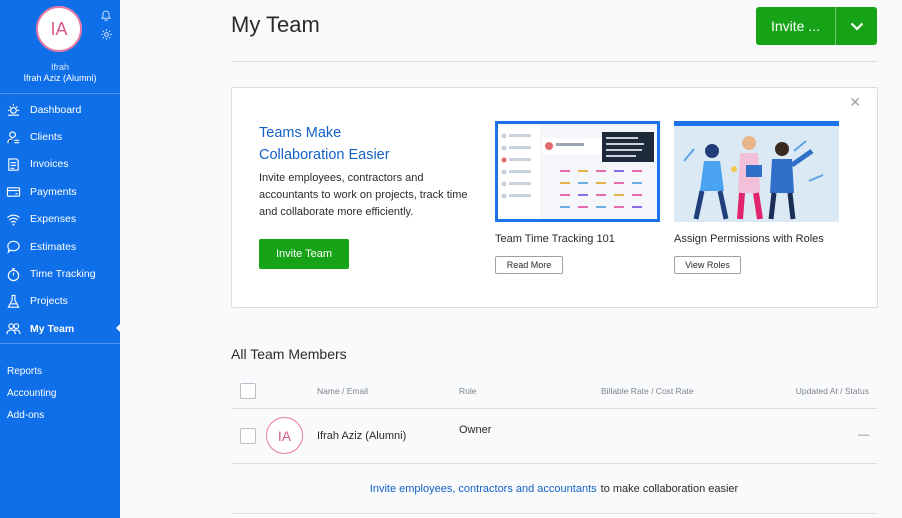 The height and width of the screenshot is (518, 902). I want to click on bell-icon, so click(106, 16).